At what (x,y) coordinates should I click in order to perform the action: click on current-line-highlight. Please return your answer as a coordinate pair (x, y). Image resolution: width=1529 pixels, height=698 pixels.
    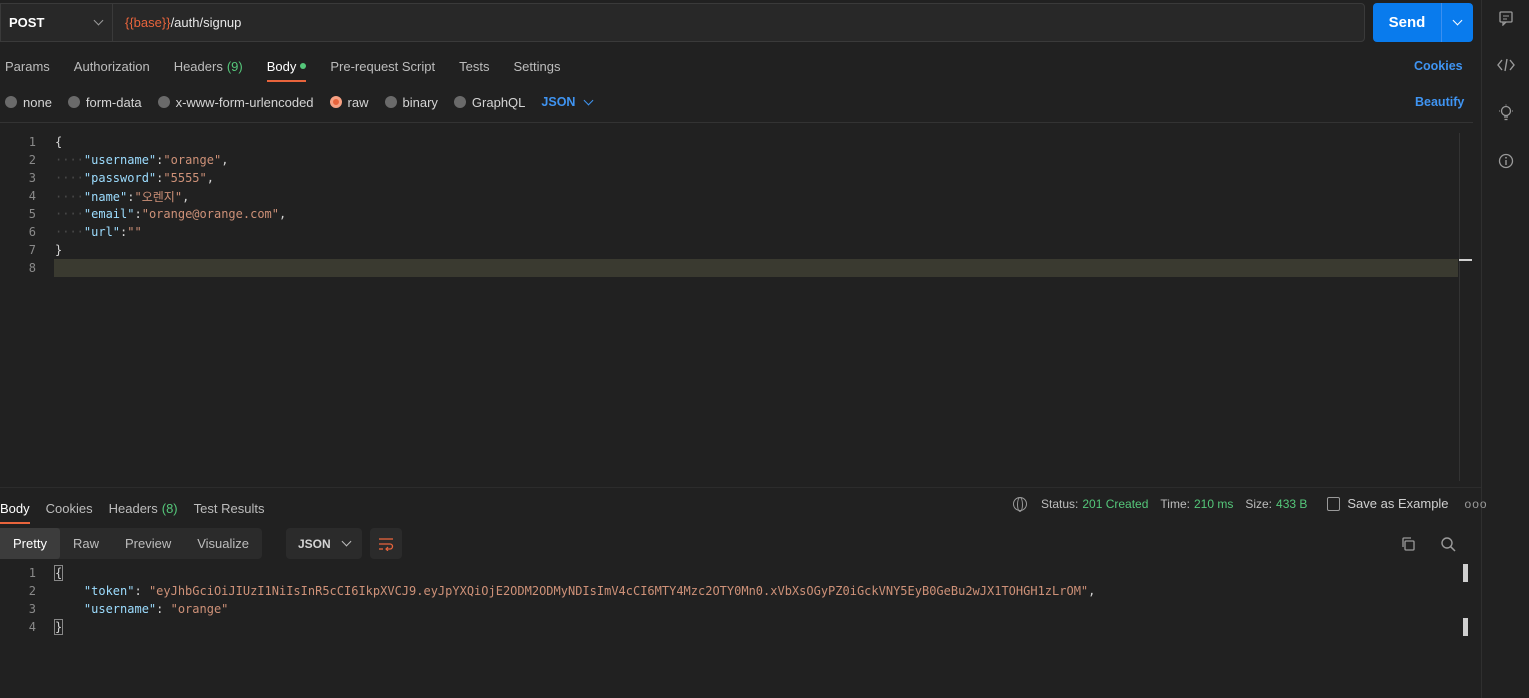
    Looking at the image, I should click on (756, 268).